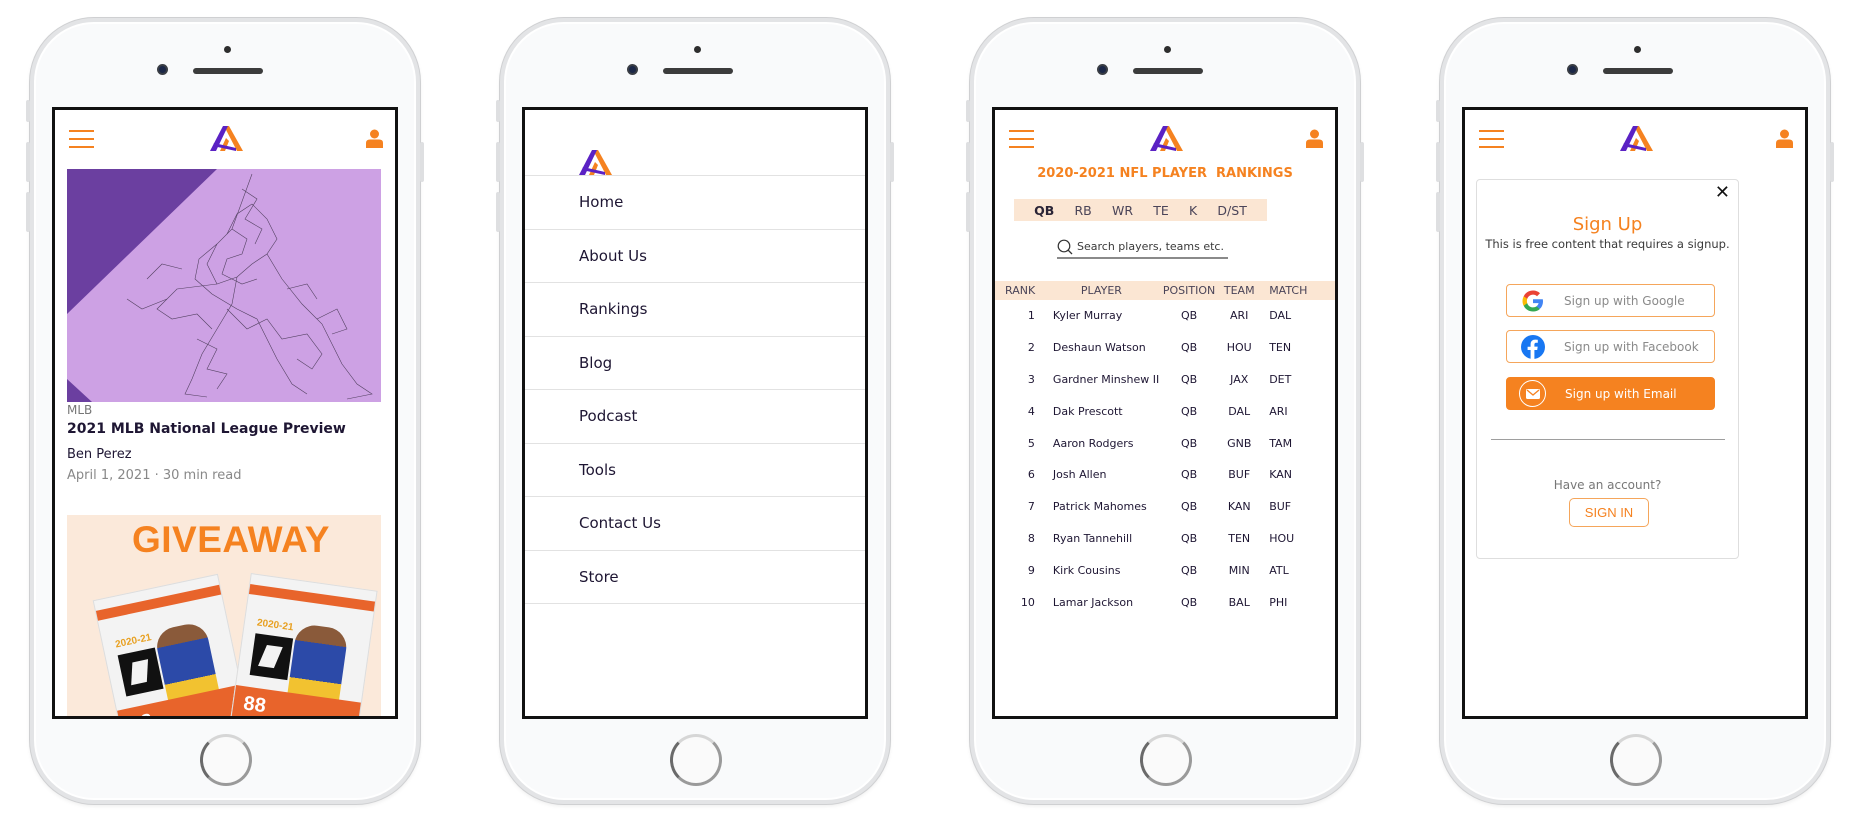  Describe the element at coordinates (1031, 570) in the screenshot. I see `cell-rank: 9` at that location.